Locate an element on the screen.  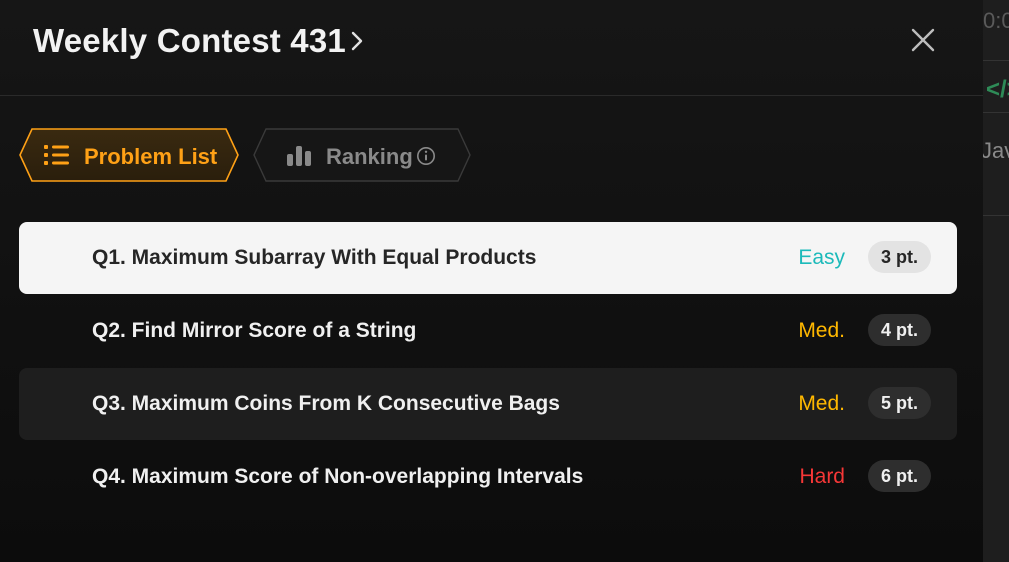
tab-ranking-label: Ranking is located at coordinates (369, 156).